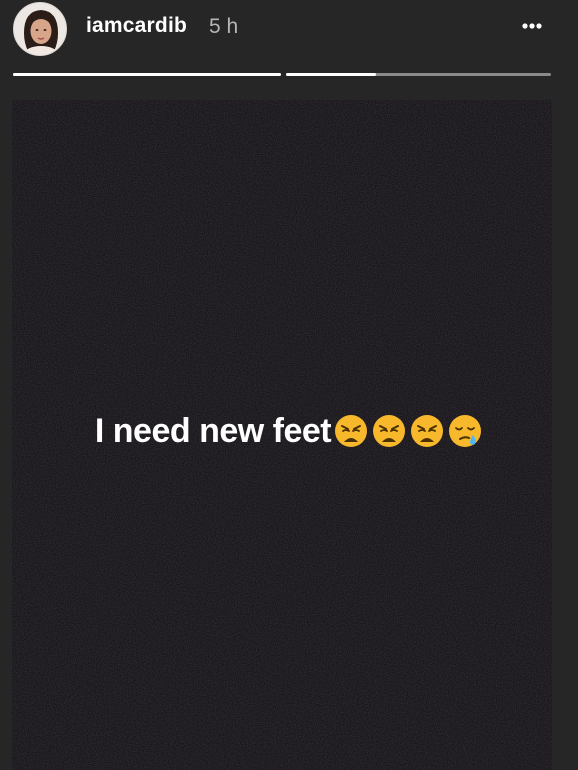  Describe the element at coordinates (136, 26) in the screenshot. I see `username: iamcardib` at that location.